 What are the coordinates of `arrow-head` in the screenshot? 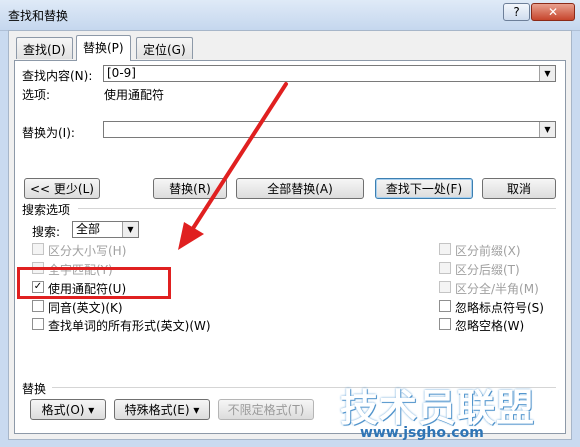 It's located at (191, 236).